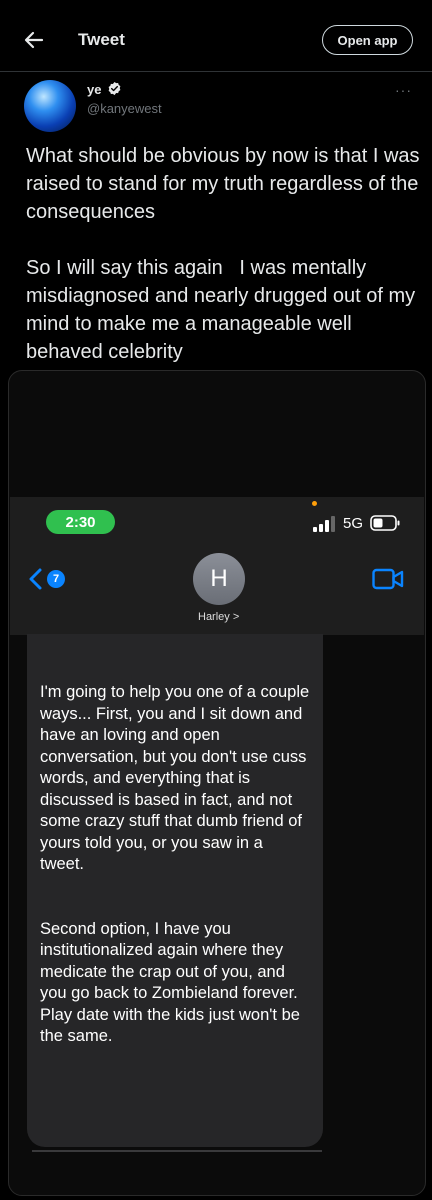 The width and height of the screenshot is (432, 1200). Describe the element at coordinates (367, 40) in the screenshot. I see `open-app-button: Open app` at that location.